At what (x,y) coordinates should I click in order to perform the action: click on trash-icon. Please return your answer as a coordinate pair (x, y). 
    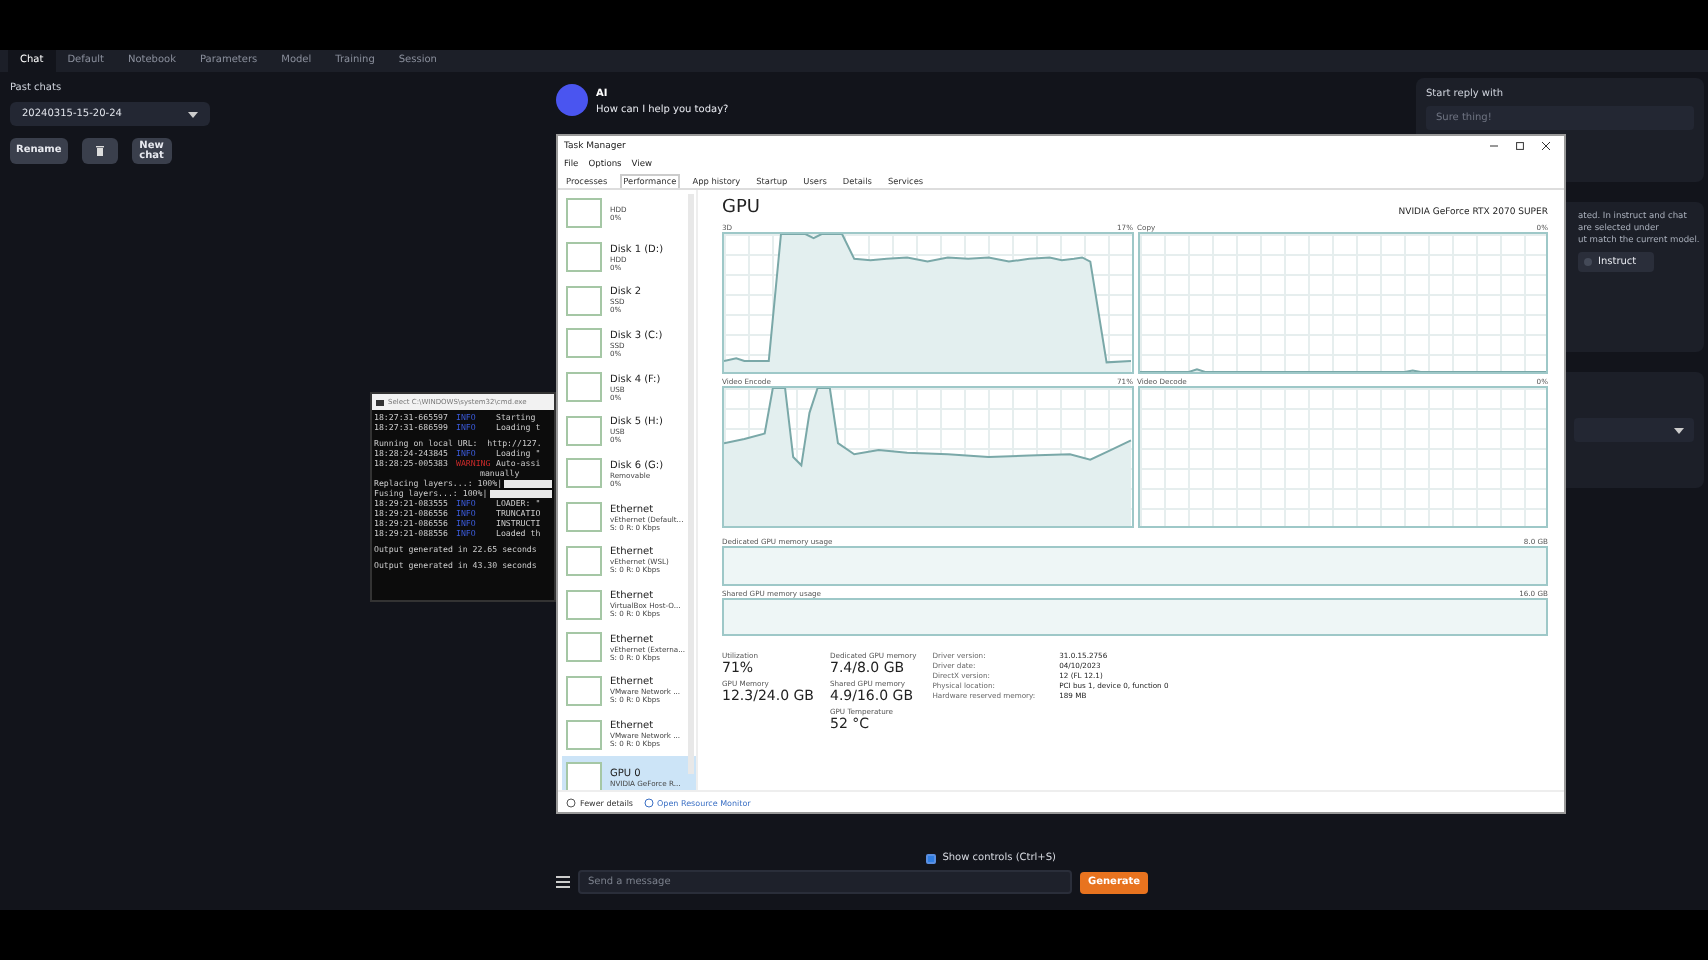
    Looking at the image, I should click on (99, 151).